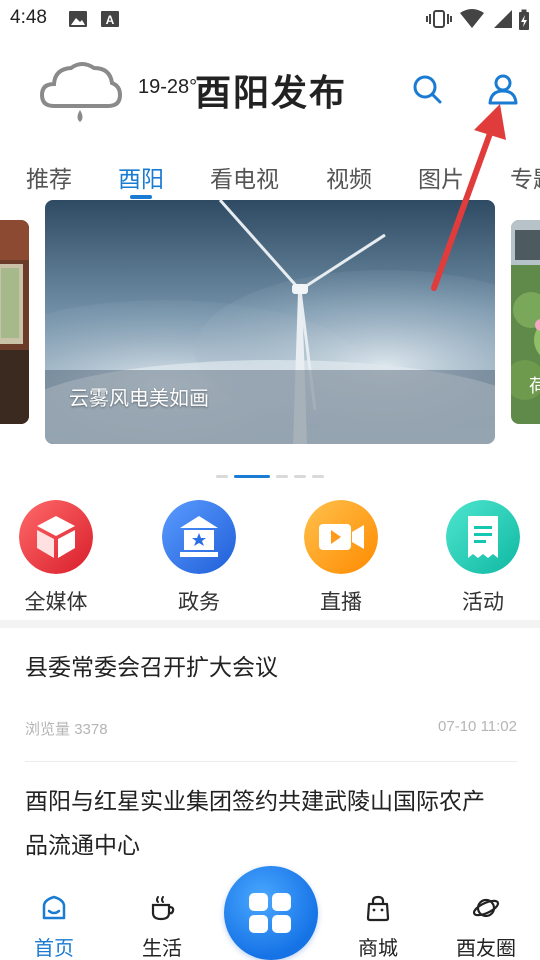 This screenshot has width=540, height=960. What do you see at coordinates (486, 908) in the screenshot?
I see `planet-icon` at bounding box center [486, 908].